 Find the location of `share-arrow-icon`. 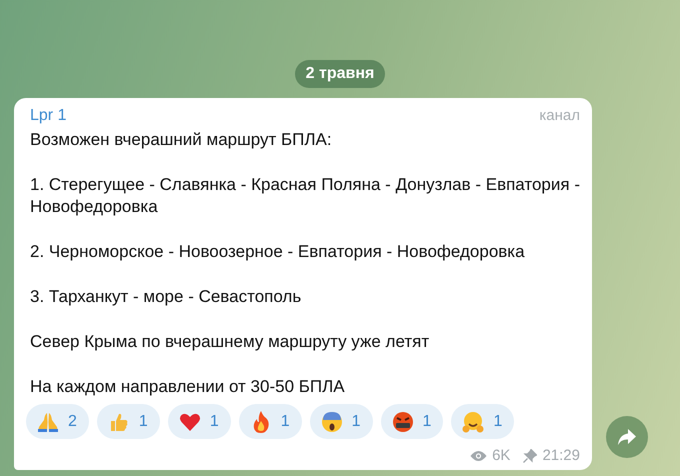

share-arrow-icon is located at coordinates (627, 437).